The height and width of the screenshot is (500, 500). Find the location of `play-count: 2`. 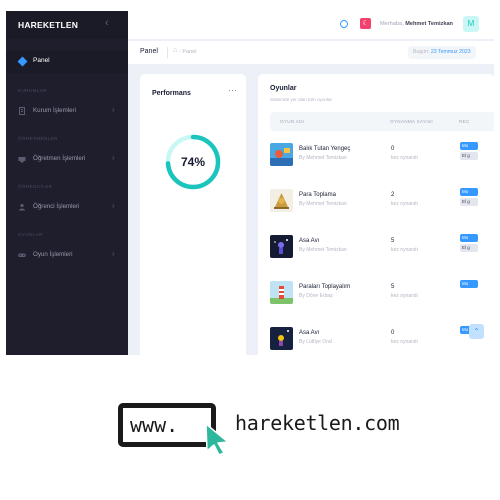

play-count: 2 is located at coordinates (393, 195).